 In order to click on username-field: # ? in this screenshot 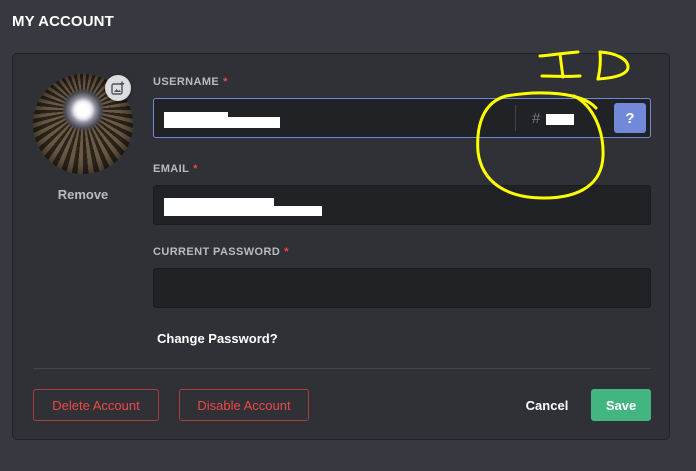, I will do `click(402, 118)`.